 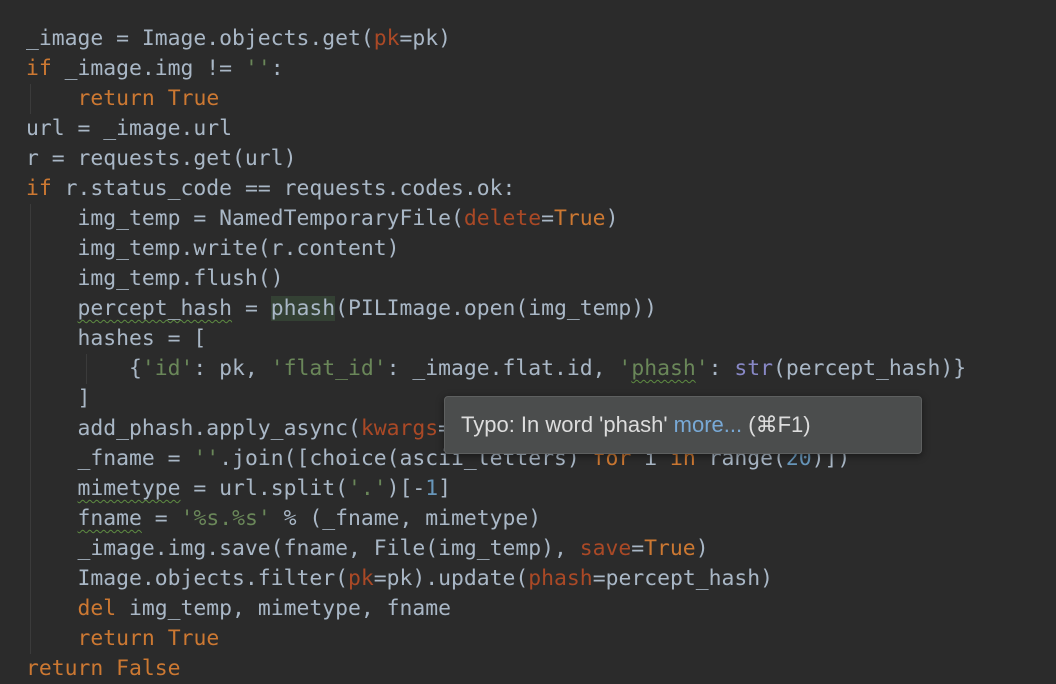 What do you see at coordinates (148, 668) in the screenshot?
I see `code-token: False` at bounding box center [148, 668].